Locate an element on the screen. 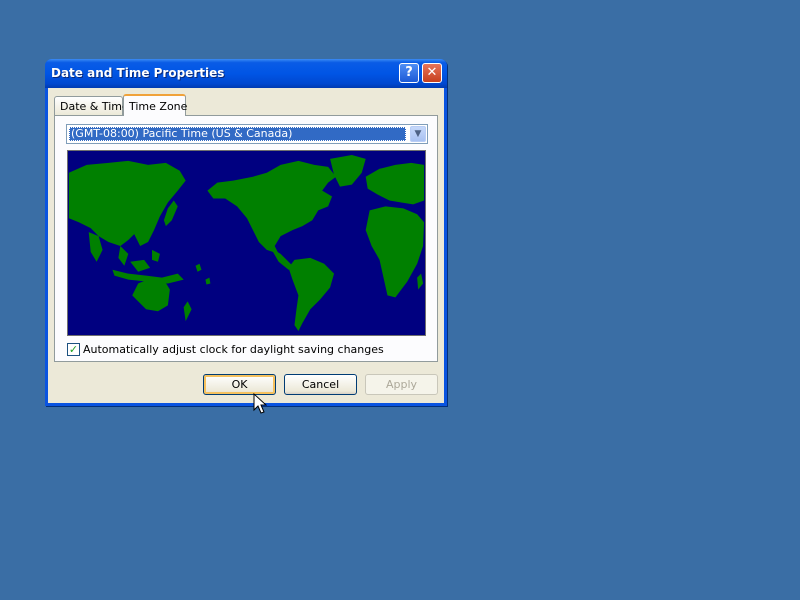 The height and width of the screenshot is (600, 800). time-zone-dropdown: (GMT-08:00) Pacific Time (US & Canada) ▼ is located at coordinates (247, 134).